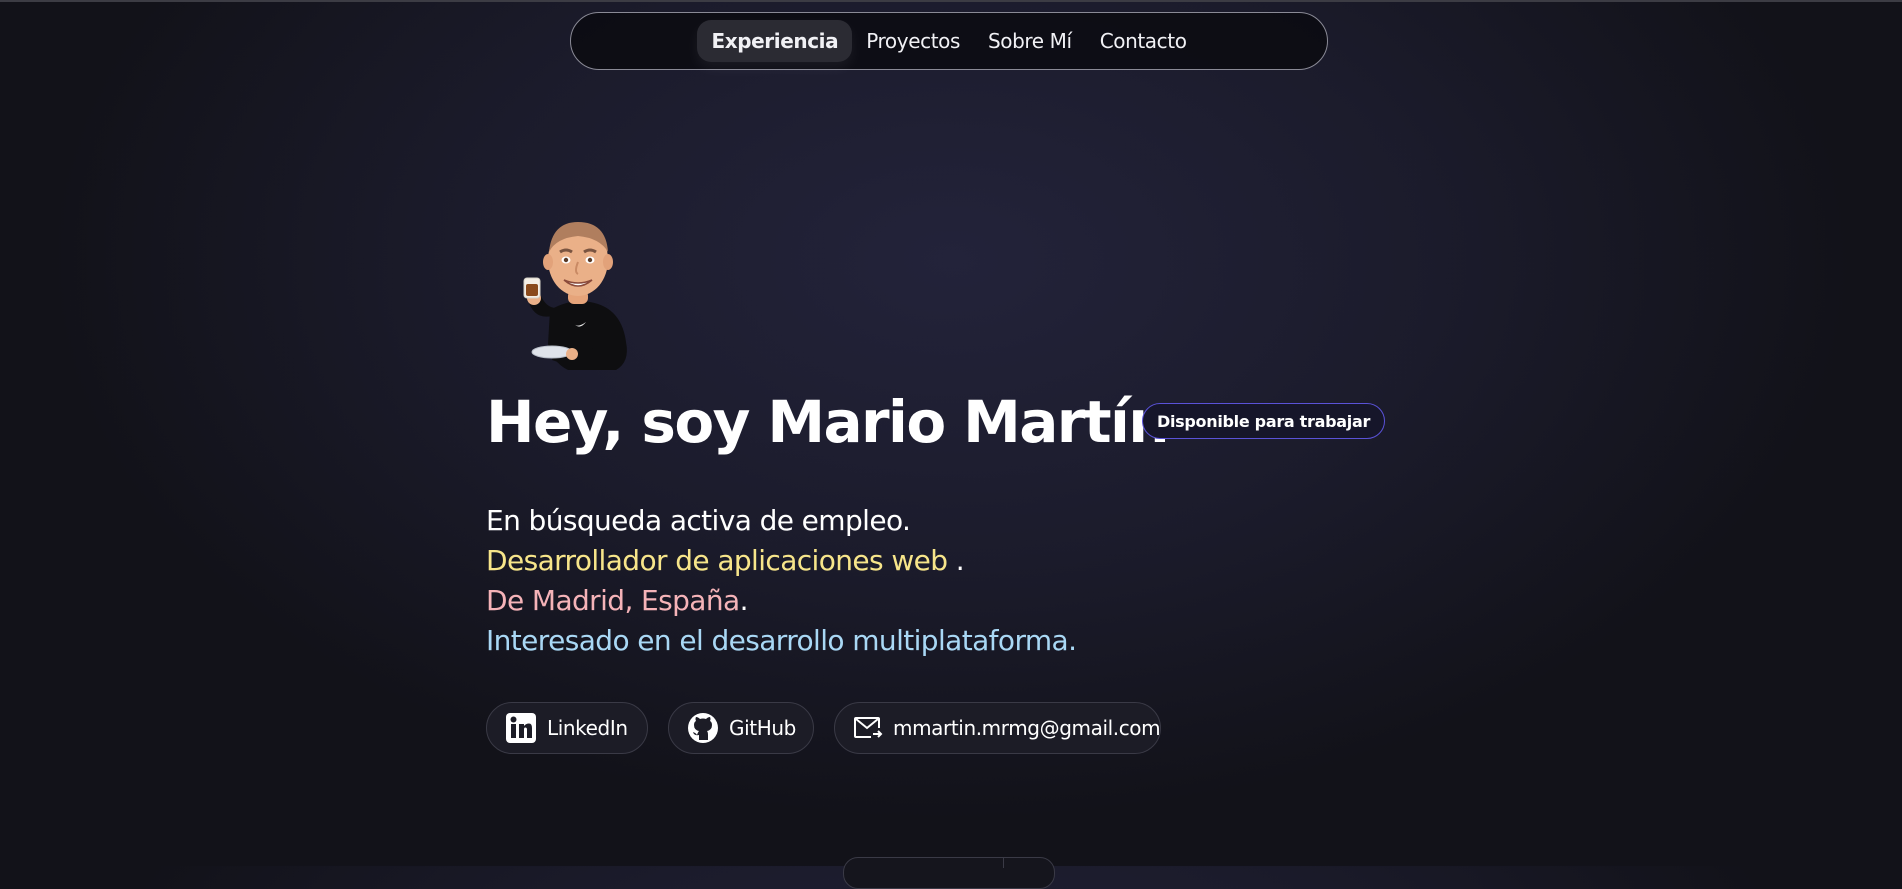 Image resolution: width=1902 pixels, height=889 pixels. I want to click on location-highlight: De Madrid, España, so click(613, 600).